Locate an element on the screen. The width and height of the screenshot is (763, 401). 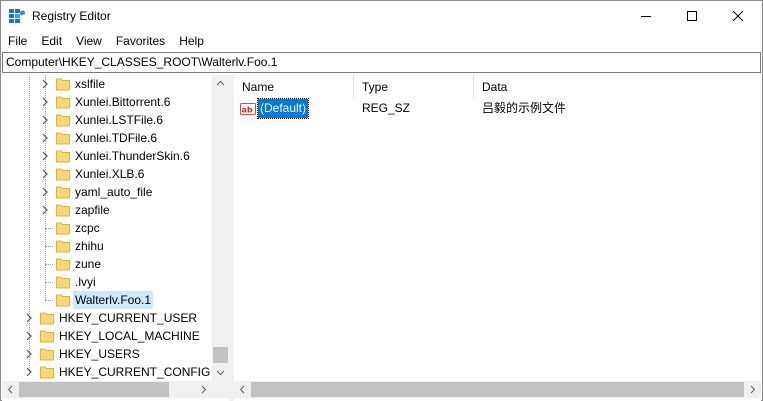
tree-item-label: zcpc is located at coordinates (87, 228).